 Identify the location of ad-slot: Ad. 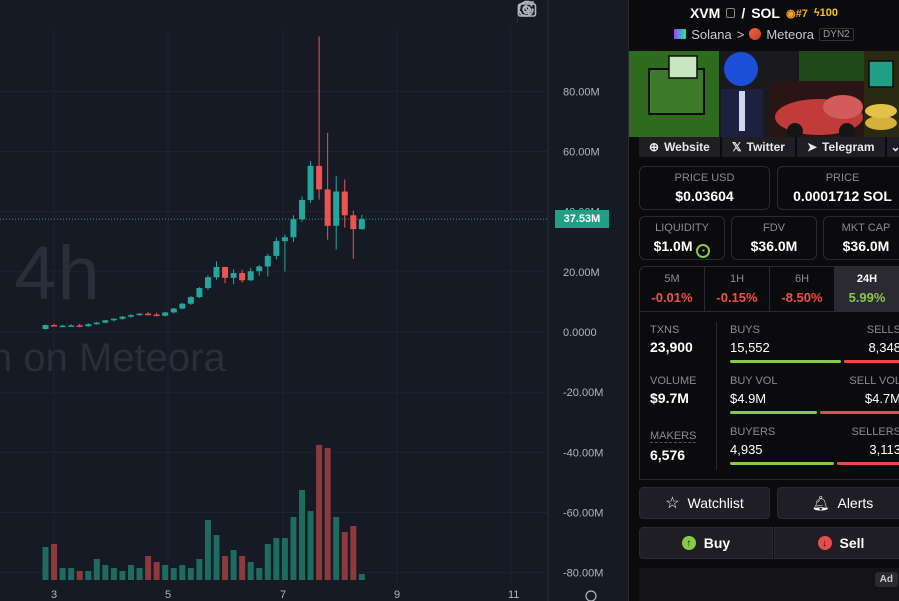
(769, 584).